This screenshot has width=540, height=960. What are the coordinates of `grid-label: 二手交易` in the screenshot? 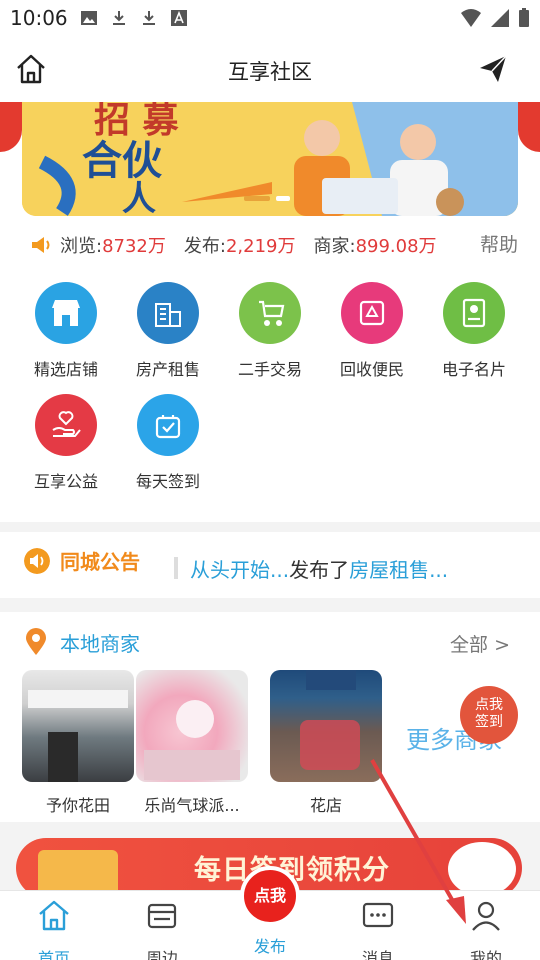 It's located at (269, 369).